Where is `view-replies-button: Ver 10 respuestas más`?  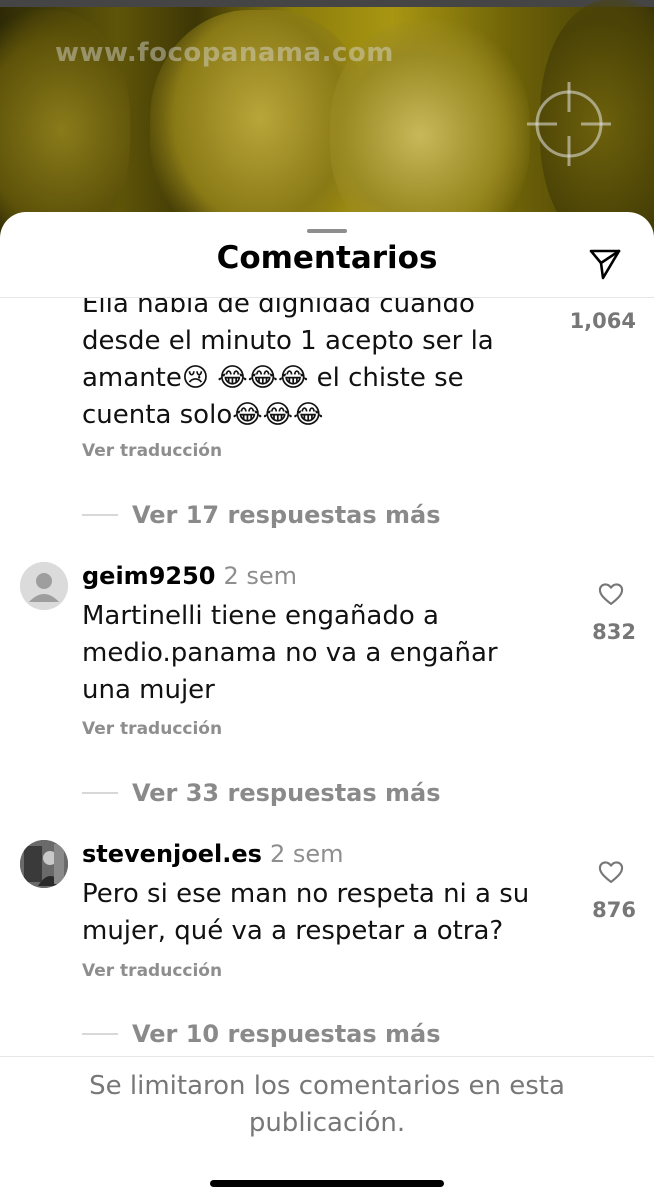 view-replies-button: Ver 10 respuestas más is located at coordinates (261, 1034).